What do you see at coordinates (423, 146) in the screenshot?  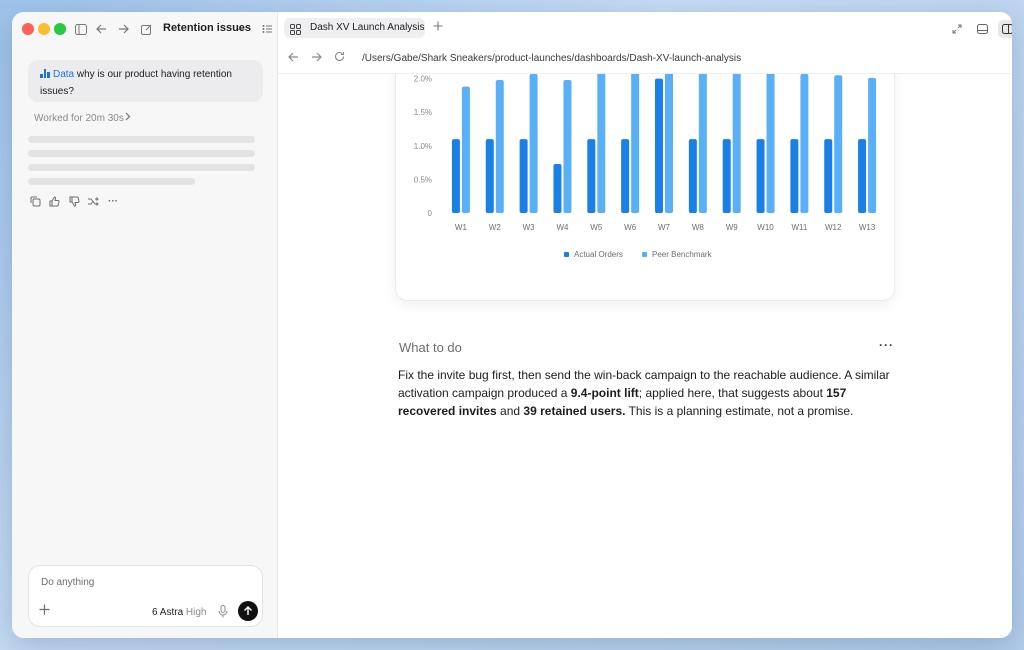 I see `y-tick-label: 1.0%` at bounding box center [423, 146].